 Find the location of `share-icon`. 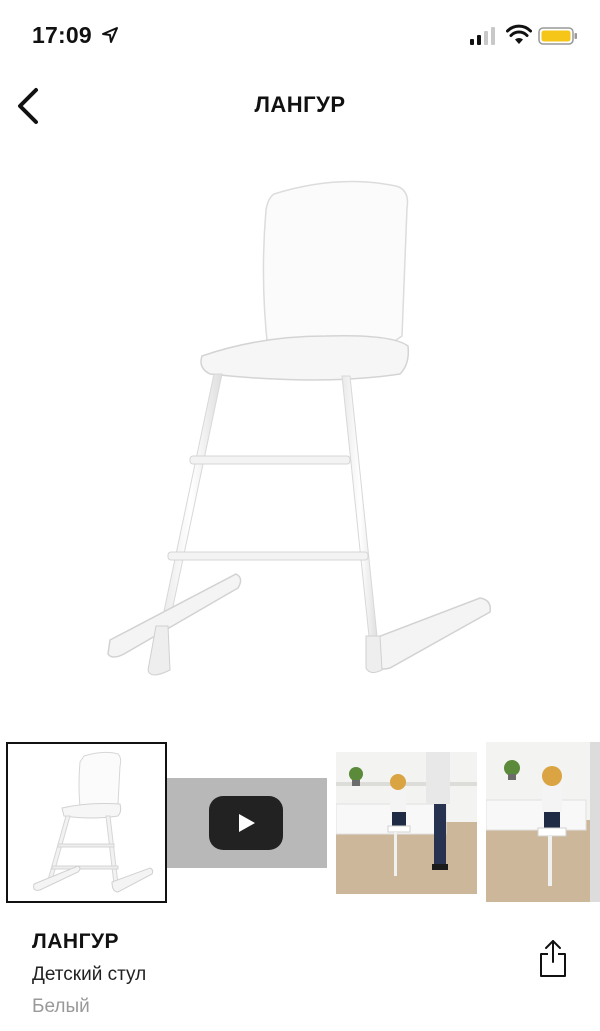

share-icon is located at coordinates (553, 958).